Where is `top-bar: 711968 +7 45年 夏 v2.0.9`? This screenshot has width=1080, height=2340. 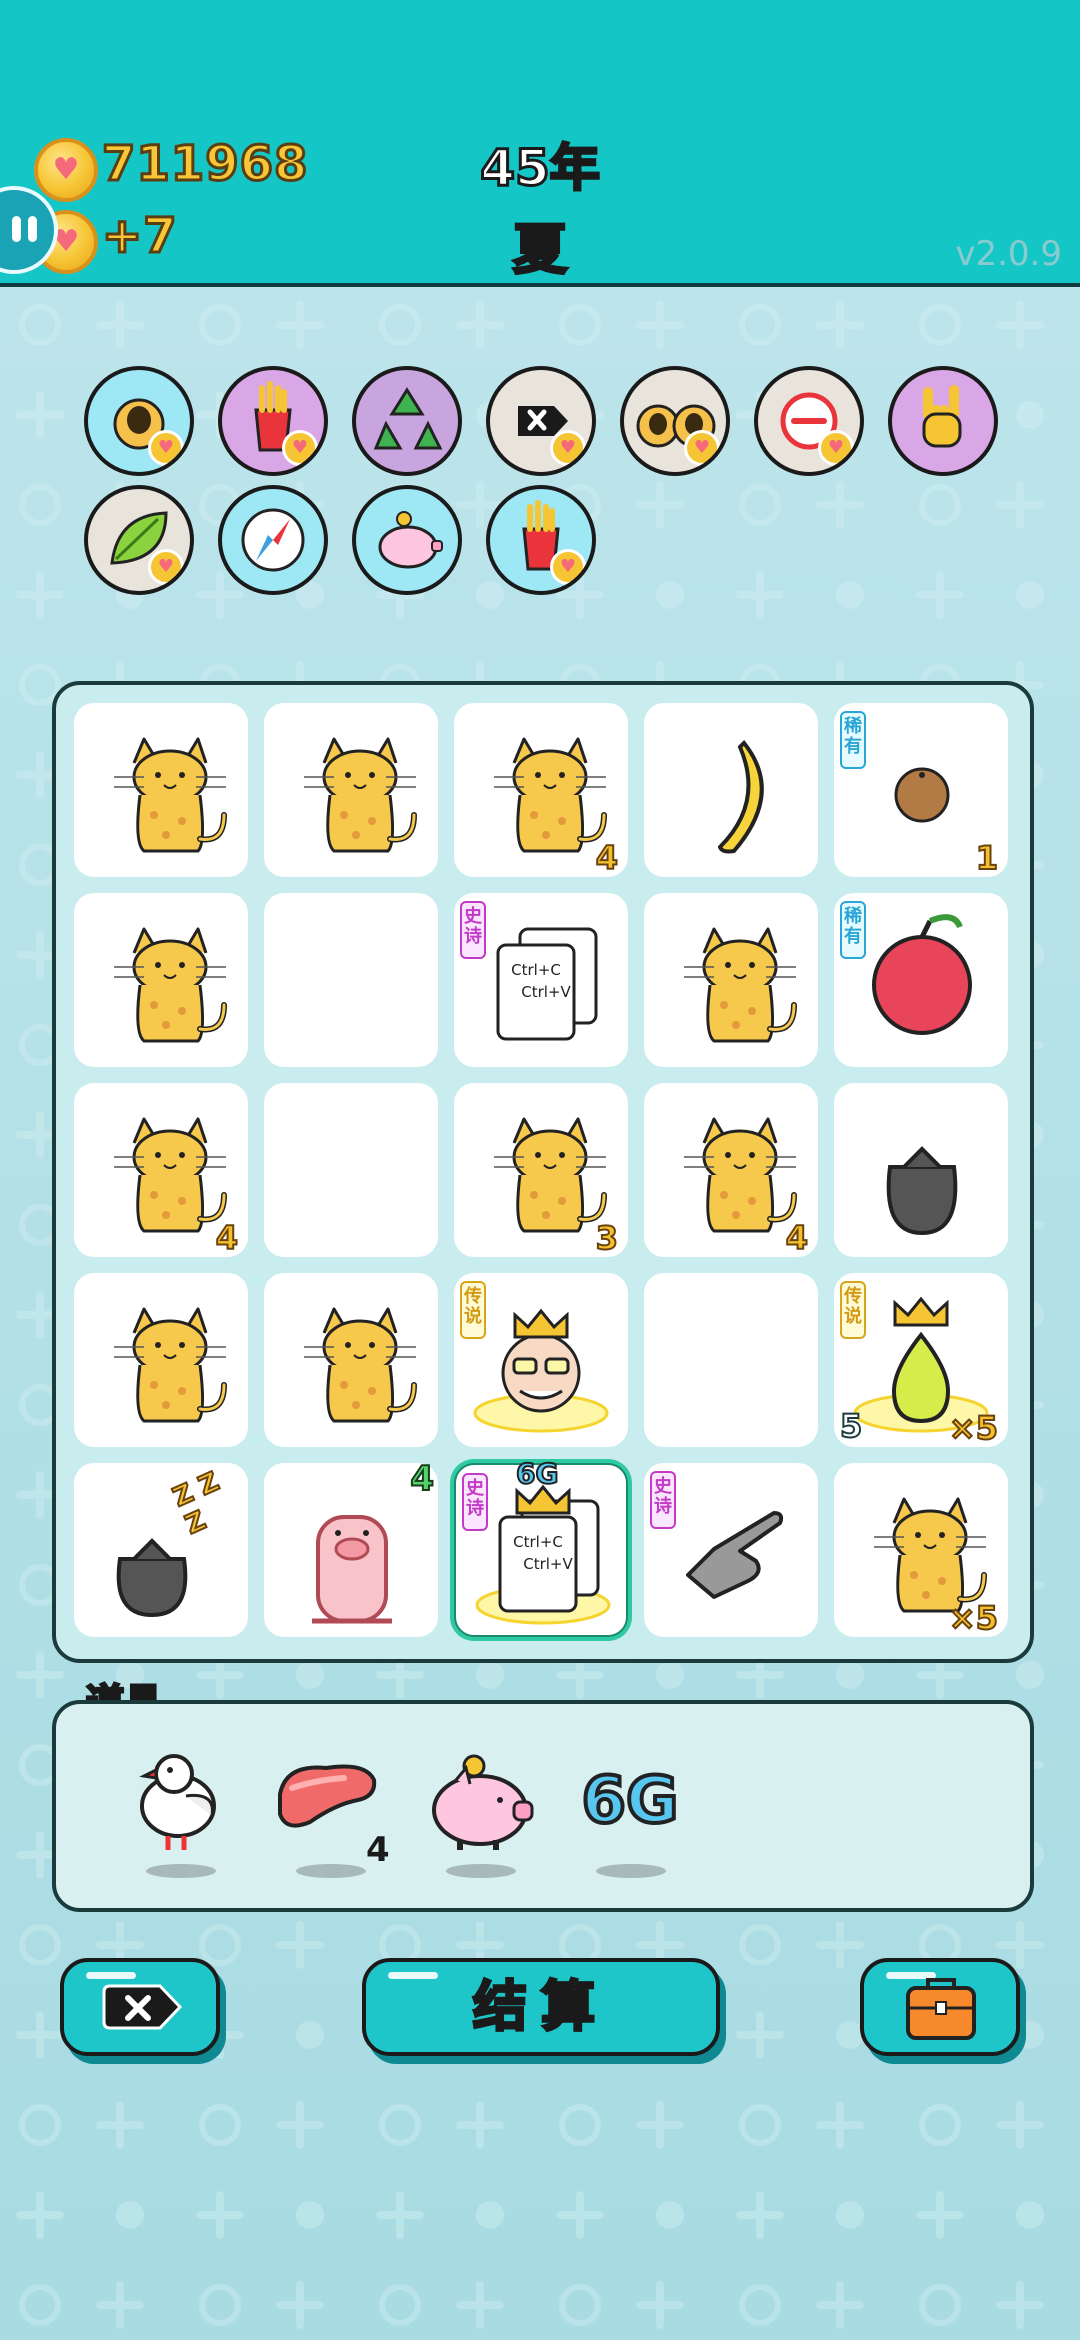
top-bar: 711968 +7 45年 夏 v2.0.9 is located at coordinates (540, 143).